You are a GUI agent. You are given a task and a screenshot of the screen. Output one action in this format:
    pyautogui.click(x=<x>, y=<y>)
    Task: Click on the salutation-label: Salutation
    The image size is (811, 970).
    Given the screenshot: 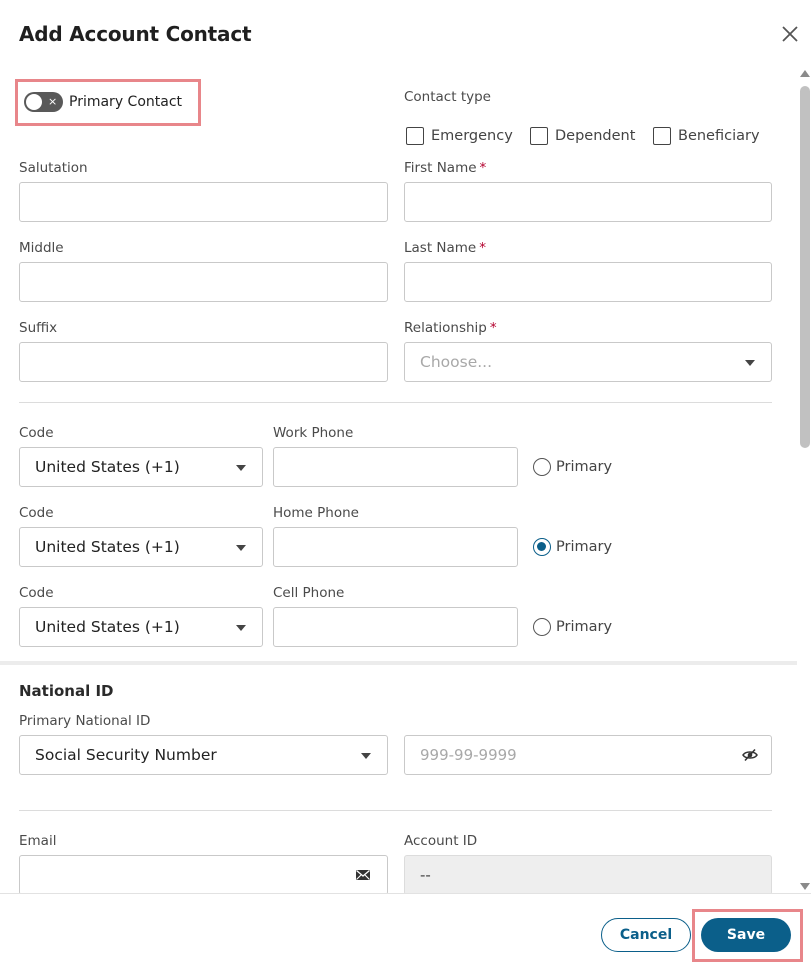 What is the action you would take?
    pyautogui.click(x=53, y=168)
    